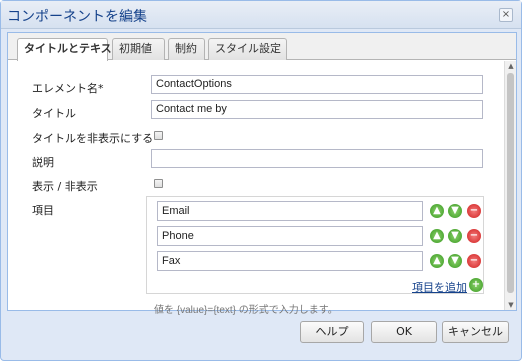 The image size is (522, 361). What do you see at coordinates (70, 49) in the screenshot?
I see `tab-title-and-text: タイトルとテキスト` at bounding box center [70, 49].